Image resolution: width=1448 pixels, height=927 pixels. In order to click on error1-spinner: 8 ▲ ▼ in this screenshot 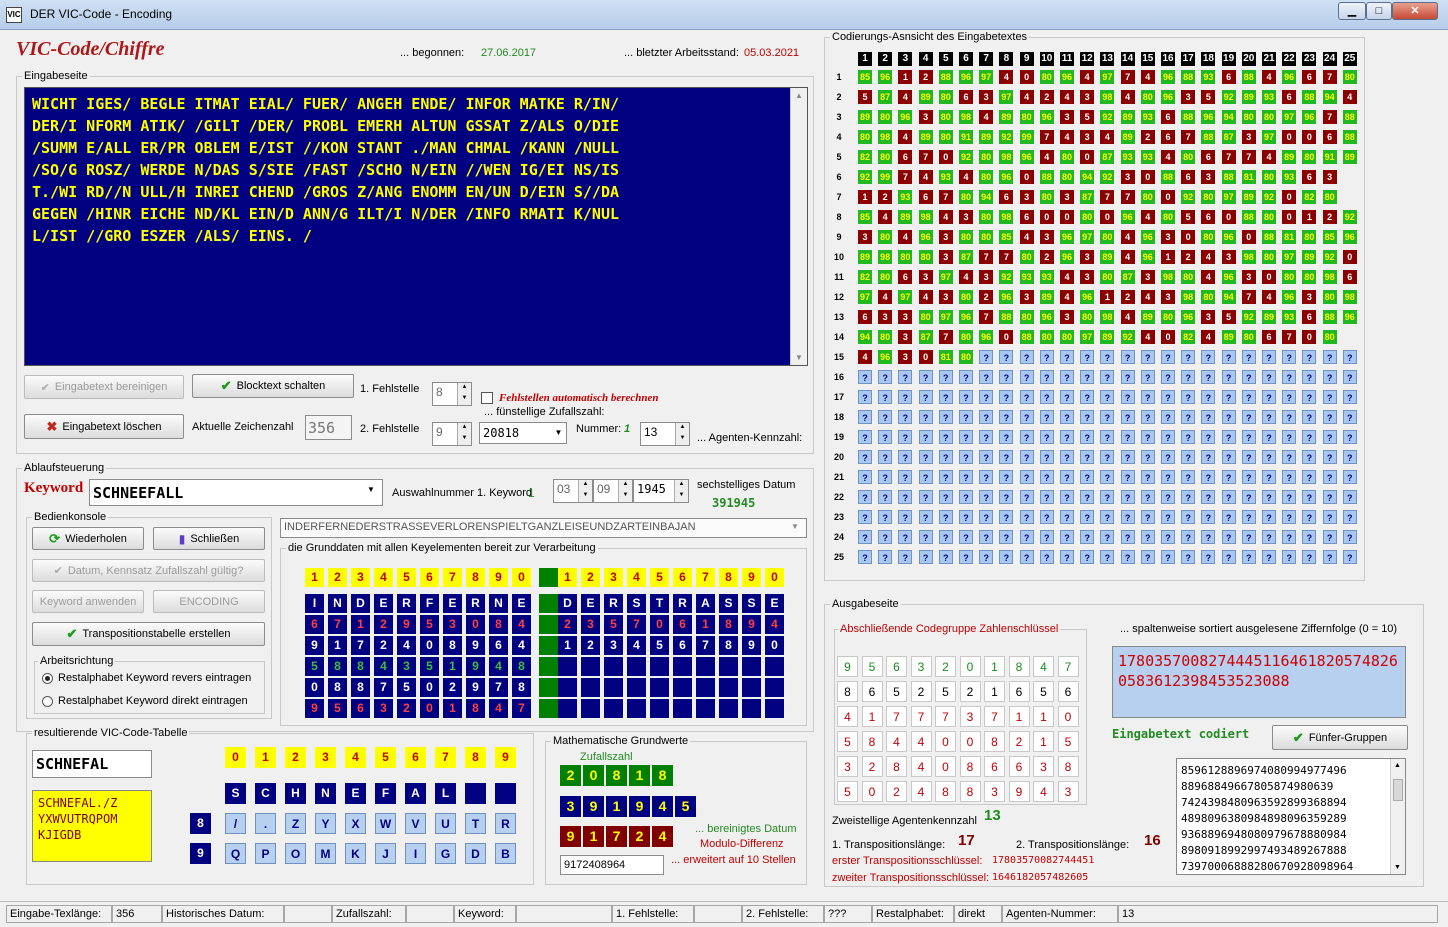, I will do `click(452, 394)`.